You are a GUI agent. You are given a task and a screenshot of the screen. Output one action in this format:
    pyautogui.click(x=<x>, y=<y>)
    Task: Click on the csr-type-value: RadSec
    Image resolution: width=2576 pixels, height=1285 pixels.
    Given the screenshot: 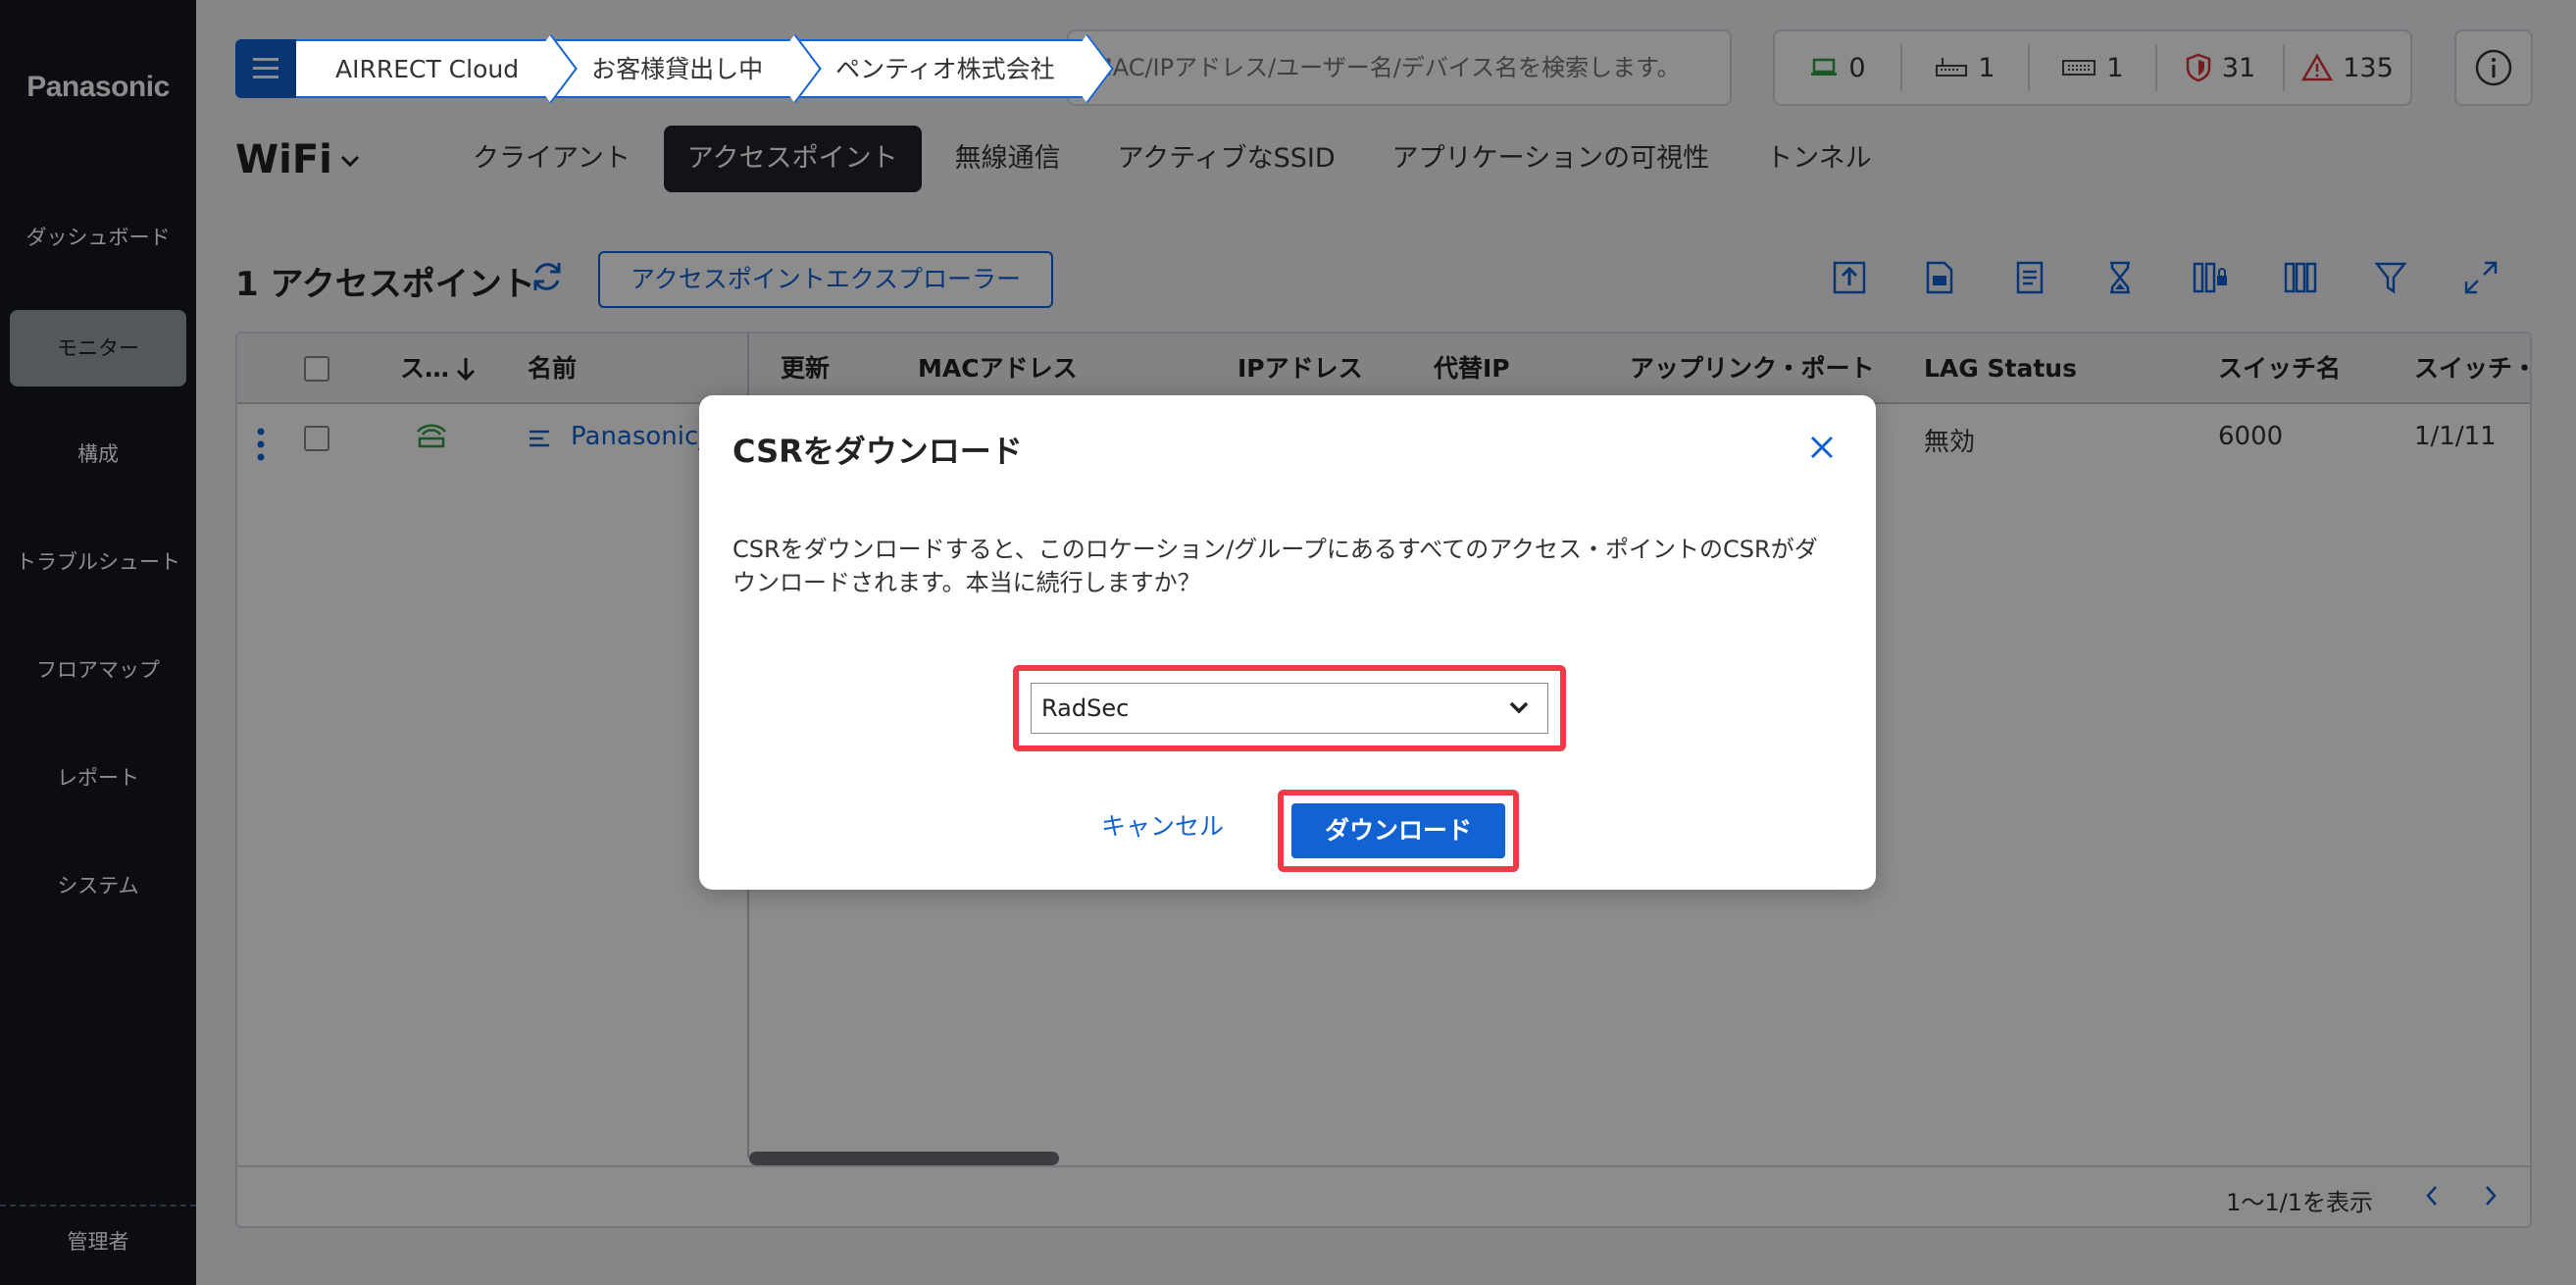 What is the action you would take?
    pyautogui.click(x=1085, y=708)
    